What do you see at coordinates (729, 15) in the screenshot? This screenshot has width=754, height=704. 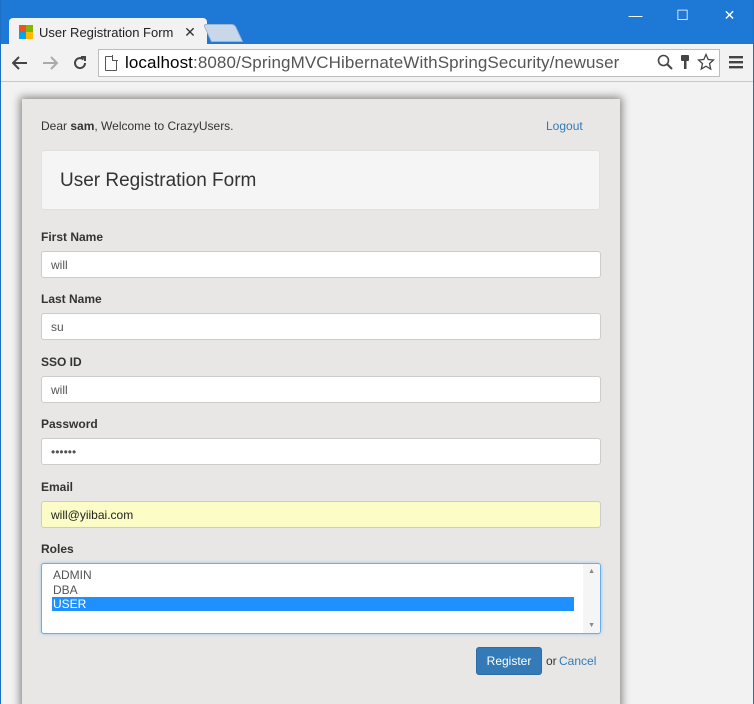 I see `close-window-button: ✕` at bounding box center [729, 15].